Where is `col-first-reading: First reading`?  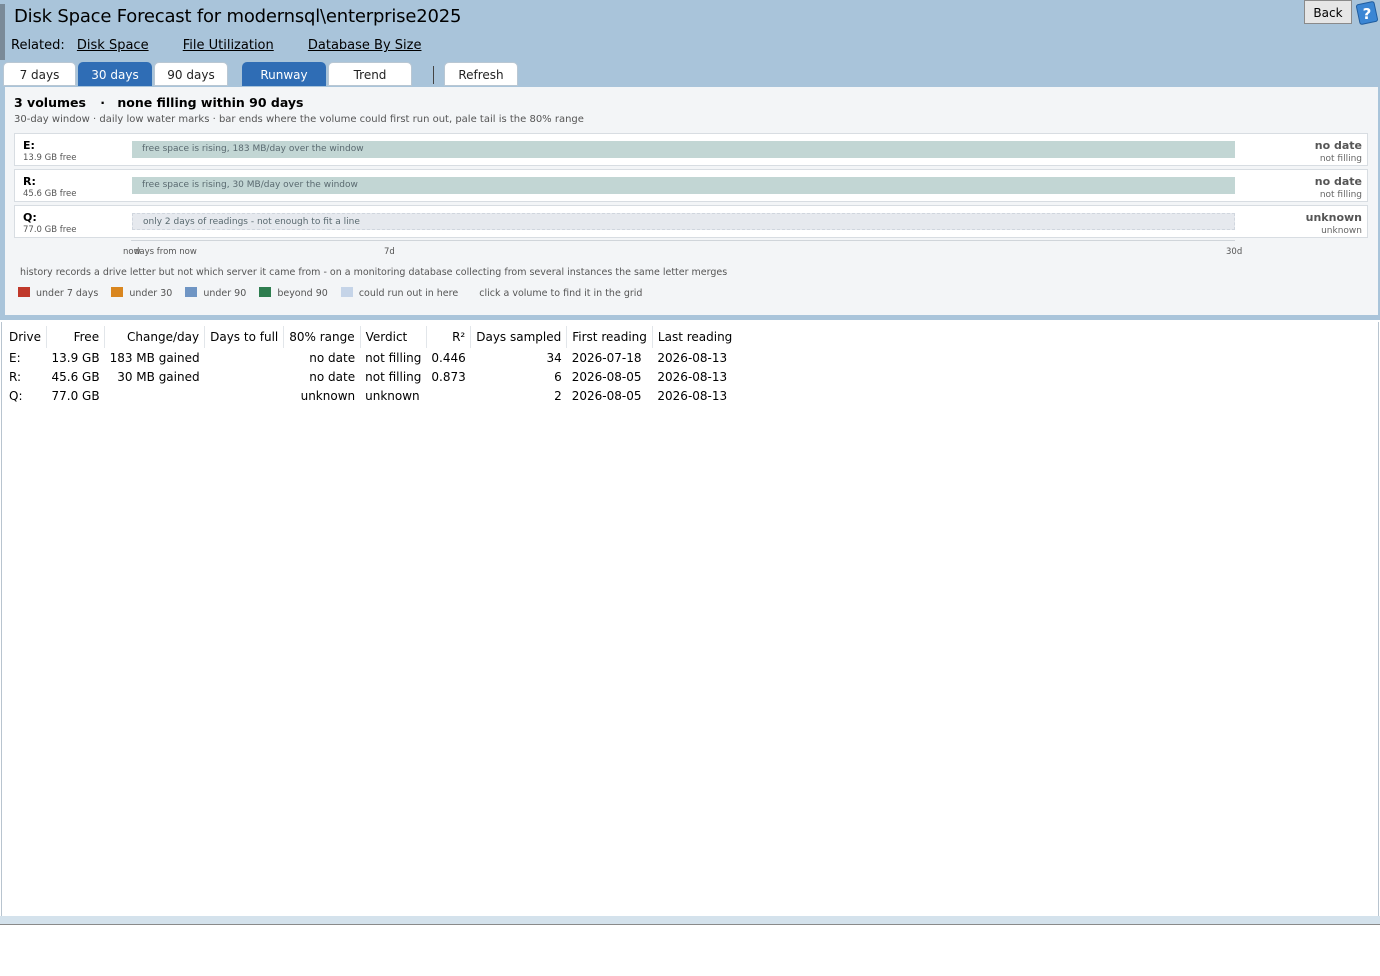 col-first-reading: First reading is located at coordinates (609, 337).